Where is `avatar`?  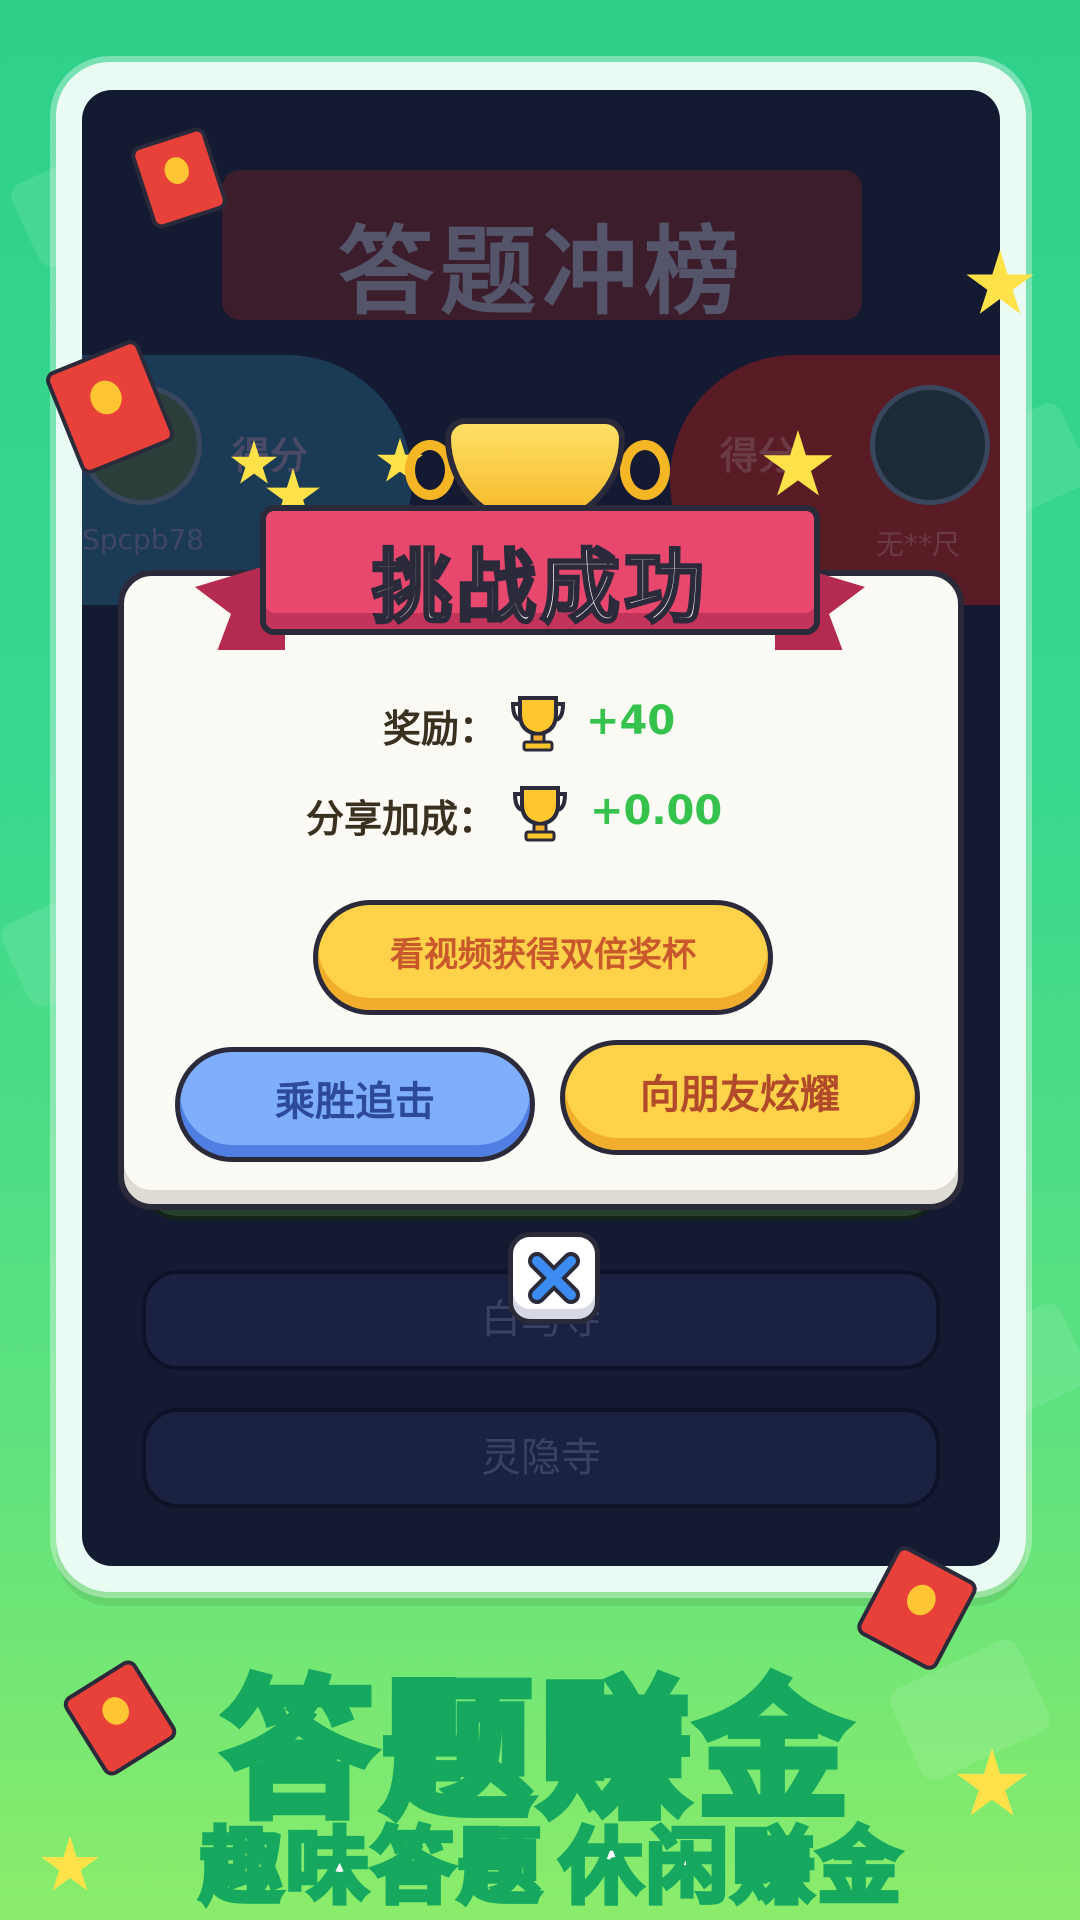 avatar is located at coordinates (930, 445).